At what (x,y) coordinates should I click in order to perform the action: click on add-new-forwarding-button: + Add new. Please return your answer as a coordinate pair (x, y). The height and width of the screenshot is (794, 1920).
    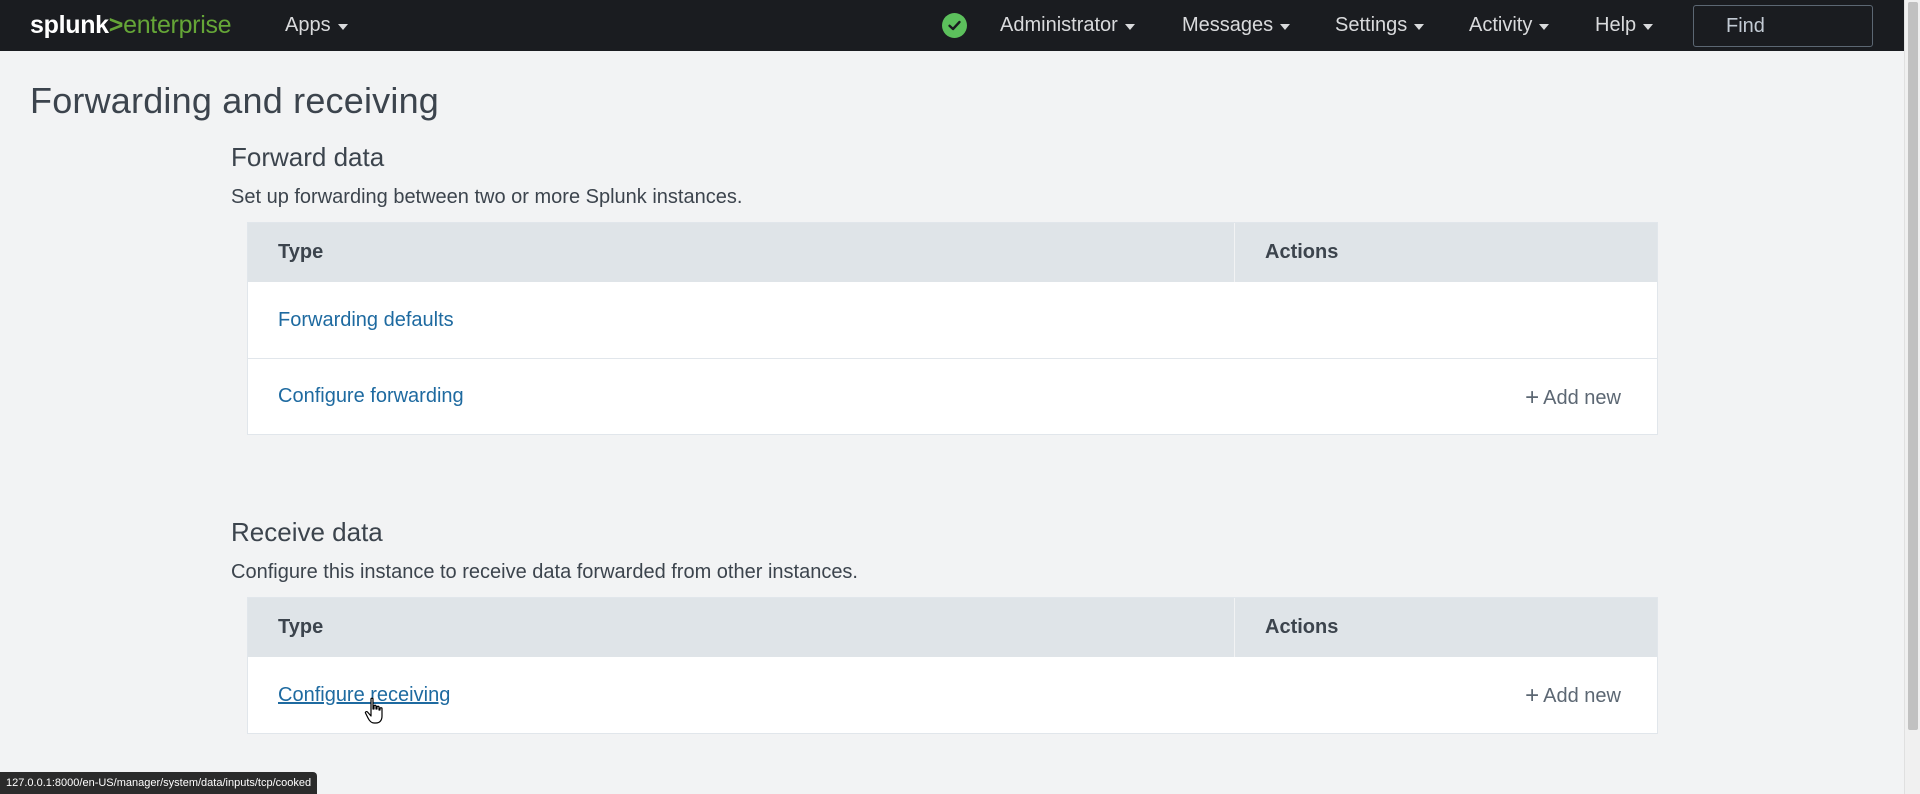
    Looking at the image, I should click on (1573, 397).